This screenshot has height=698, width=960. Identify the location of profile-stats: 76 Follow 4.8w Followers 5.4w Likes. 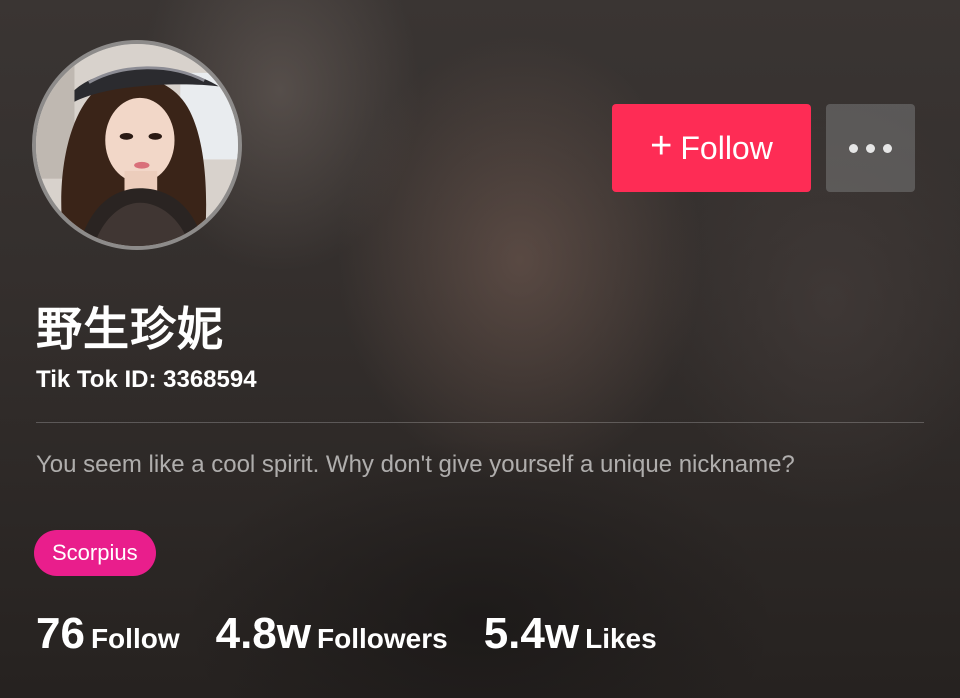
(346, 642).